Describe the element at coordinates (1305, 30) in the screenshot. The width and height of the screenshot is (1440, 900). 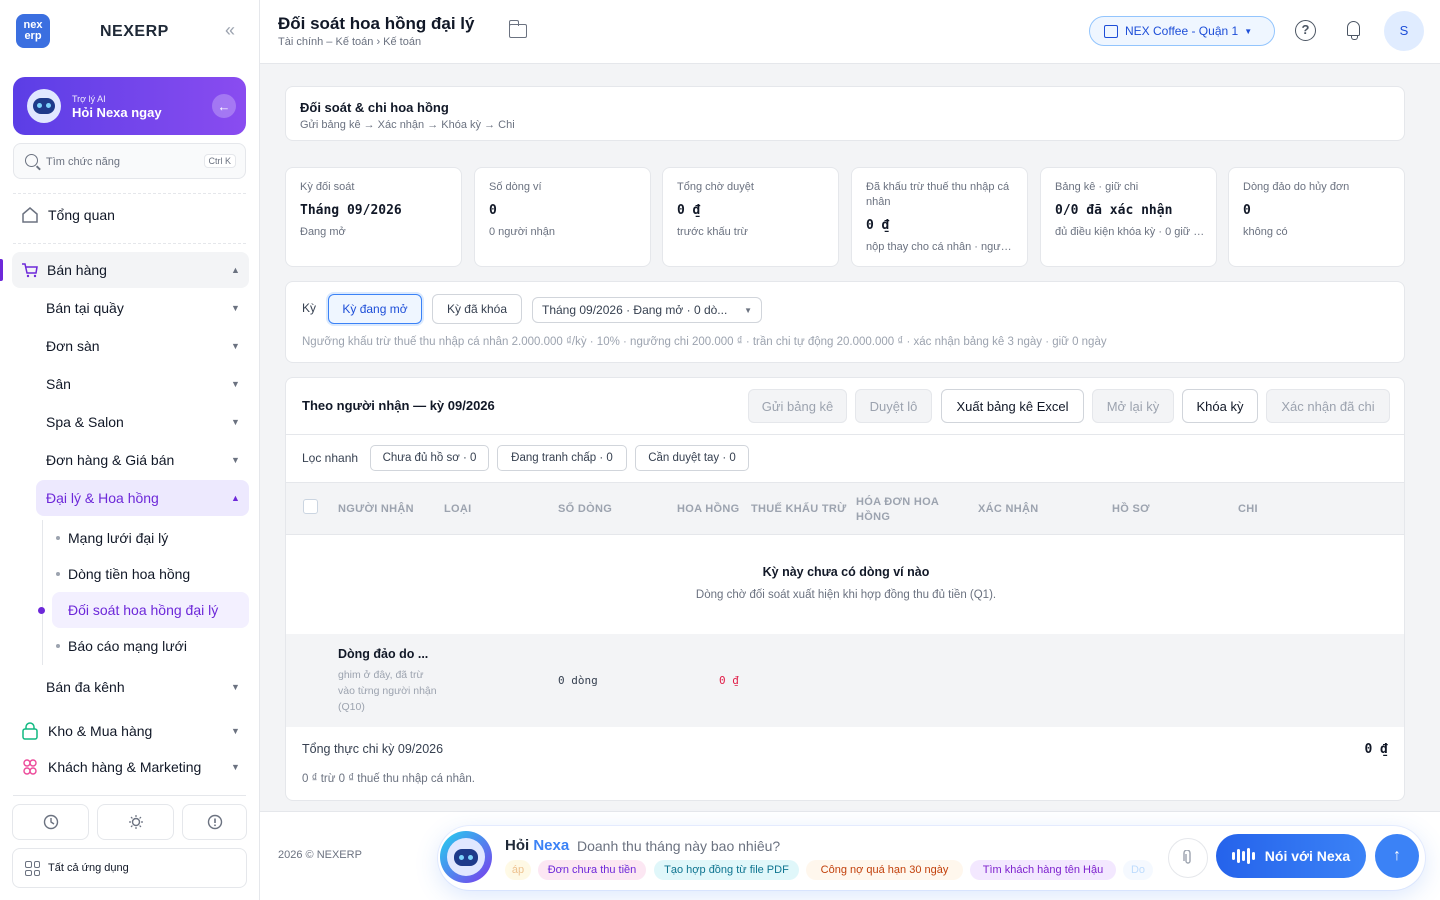
I see `help-icon: ?` at that location.